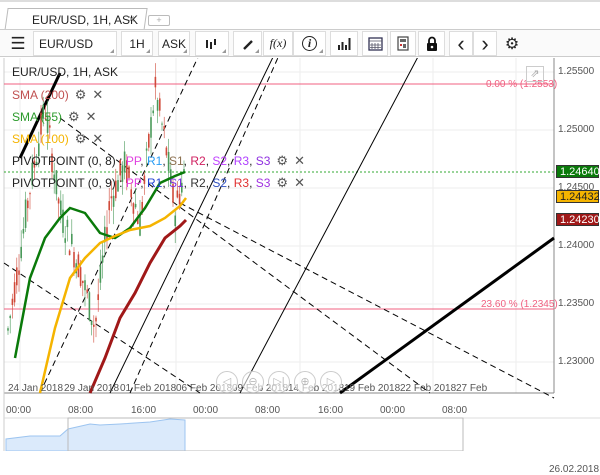 This screenshot has height=475, width=600. I want to click on period-select: 1H, so click(137, 43).